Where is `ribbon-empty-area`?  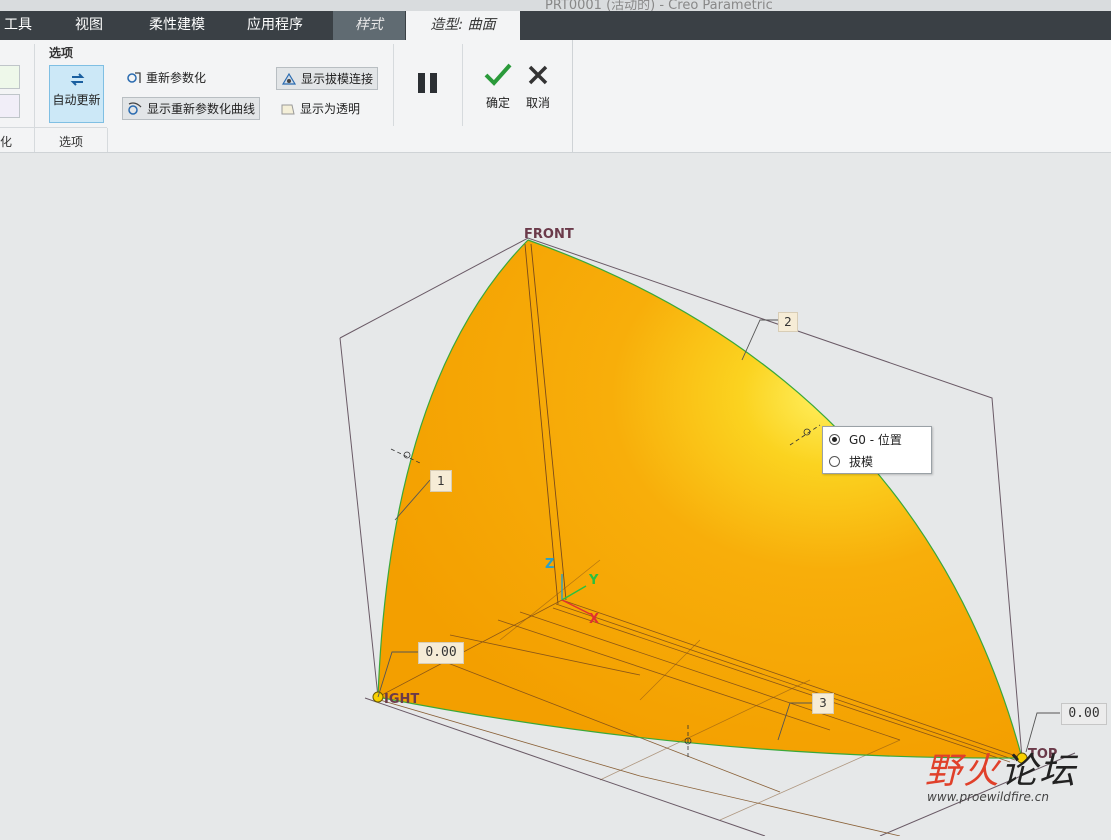 ribbon-empty-area is located at coordinates (842, 96).